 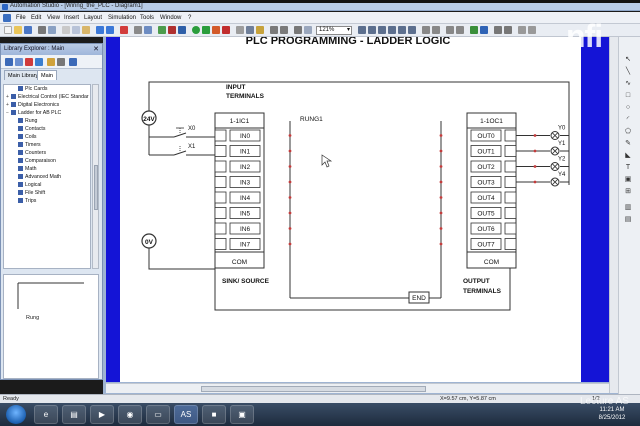 What do you see at coordinates (612, 414) in the screenshot?
I see `system-clock: 11:21 AM 8/25/2012` at bounding box center [612, 414].